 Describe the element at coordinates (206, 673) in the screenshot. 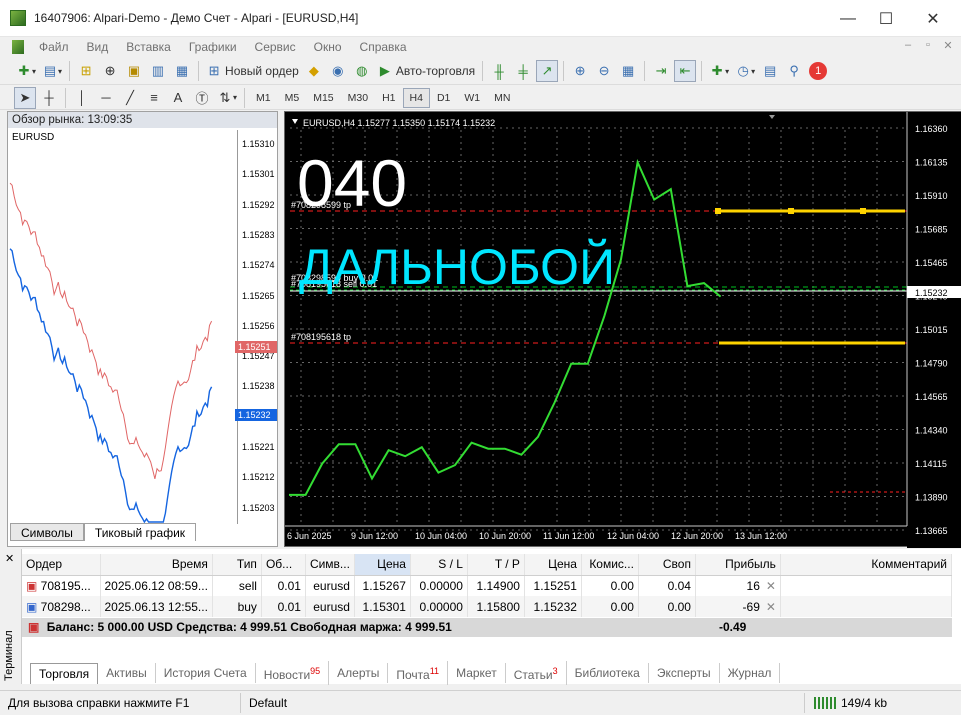

I see `tab-history: История Счета` at that location.